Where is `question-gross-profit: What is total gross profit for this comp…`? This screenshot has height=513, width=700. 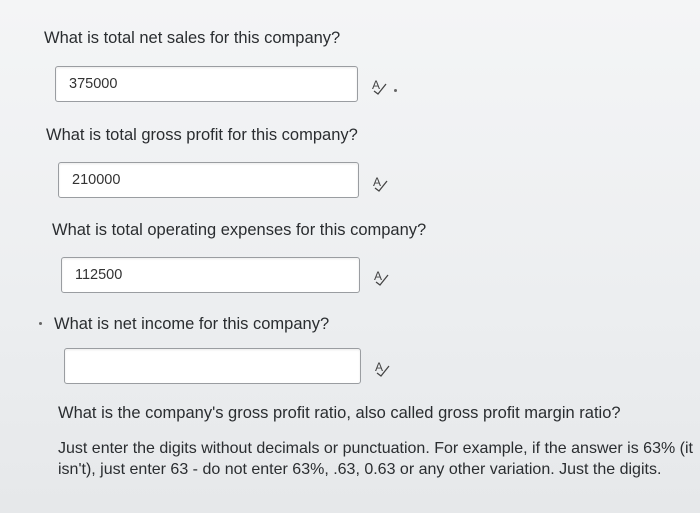
question-gross-profit: What is total gross profit for this comp… is located at coordinates (202, 135).